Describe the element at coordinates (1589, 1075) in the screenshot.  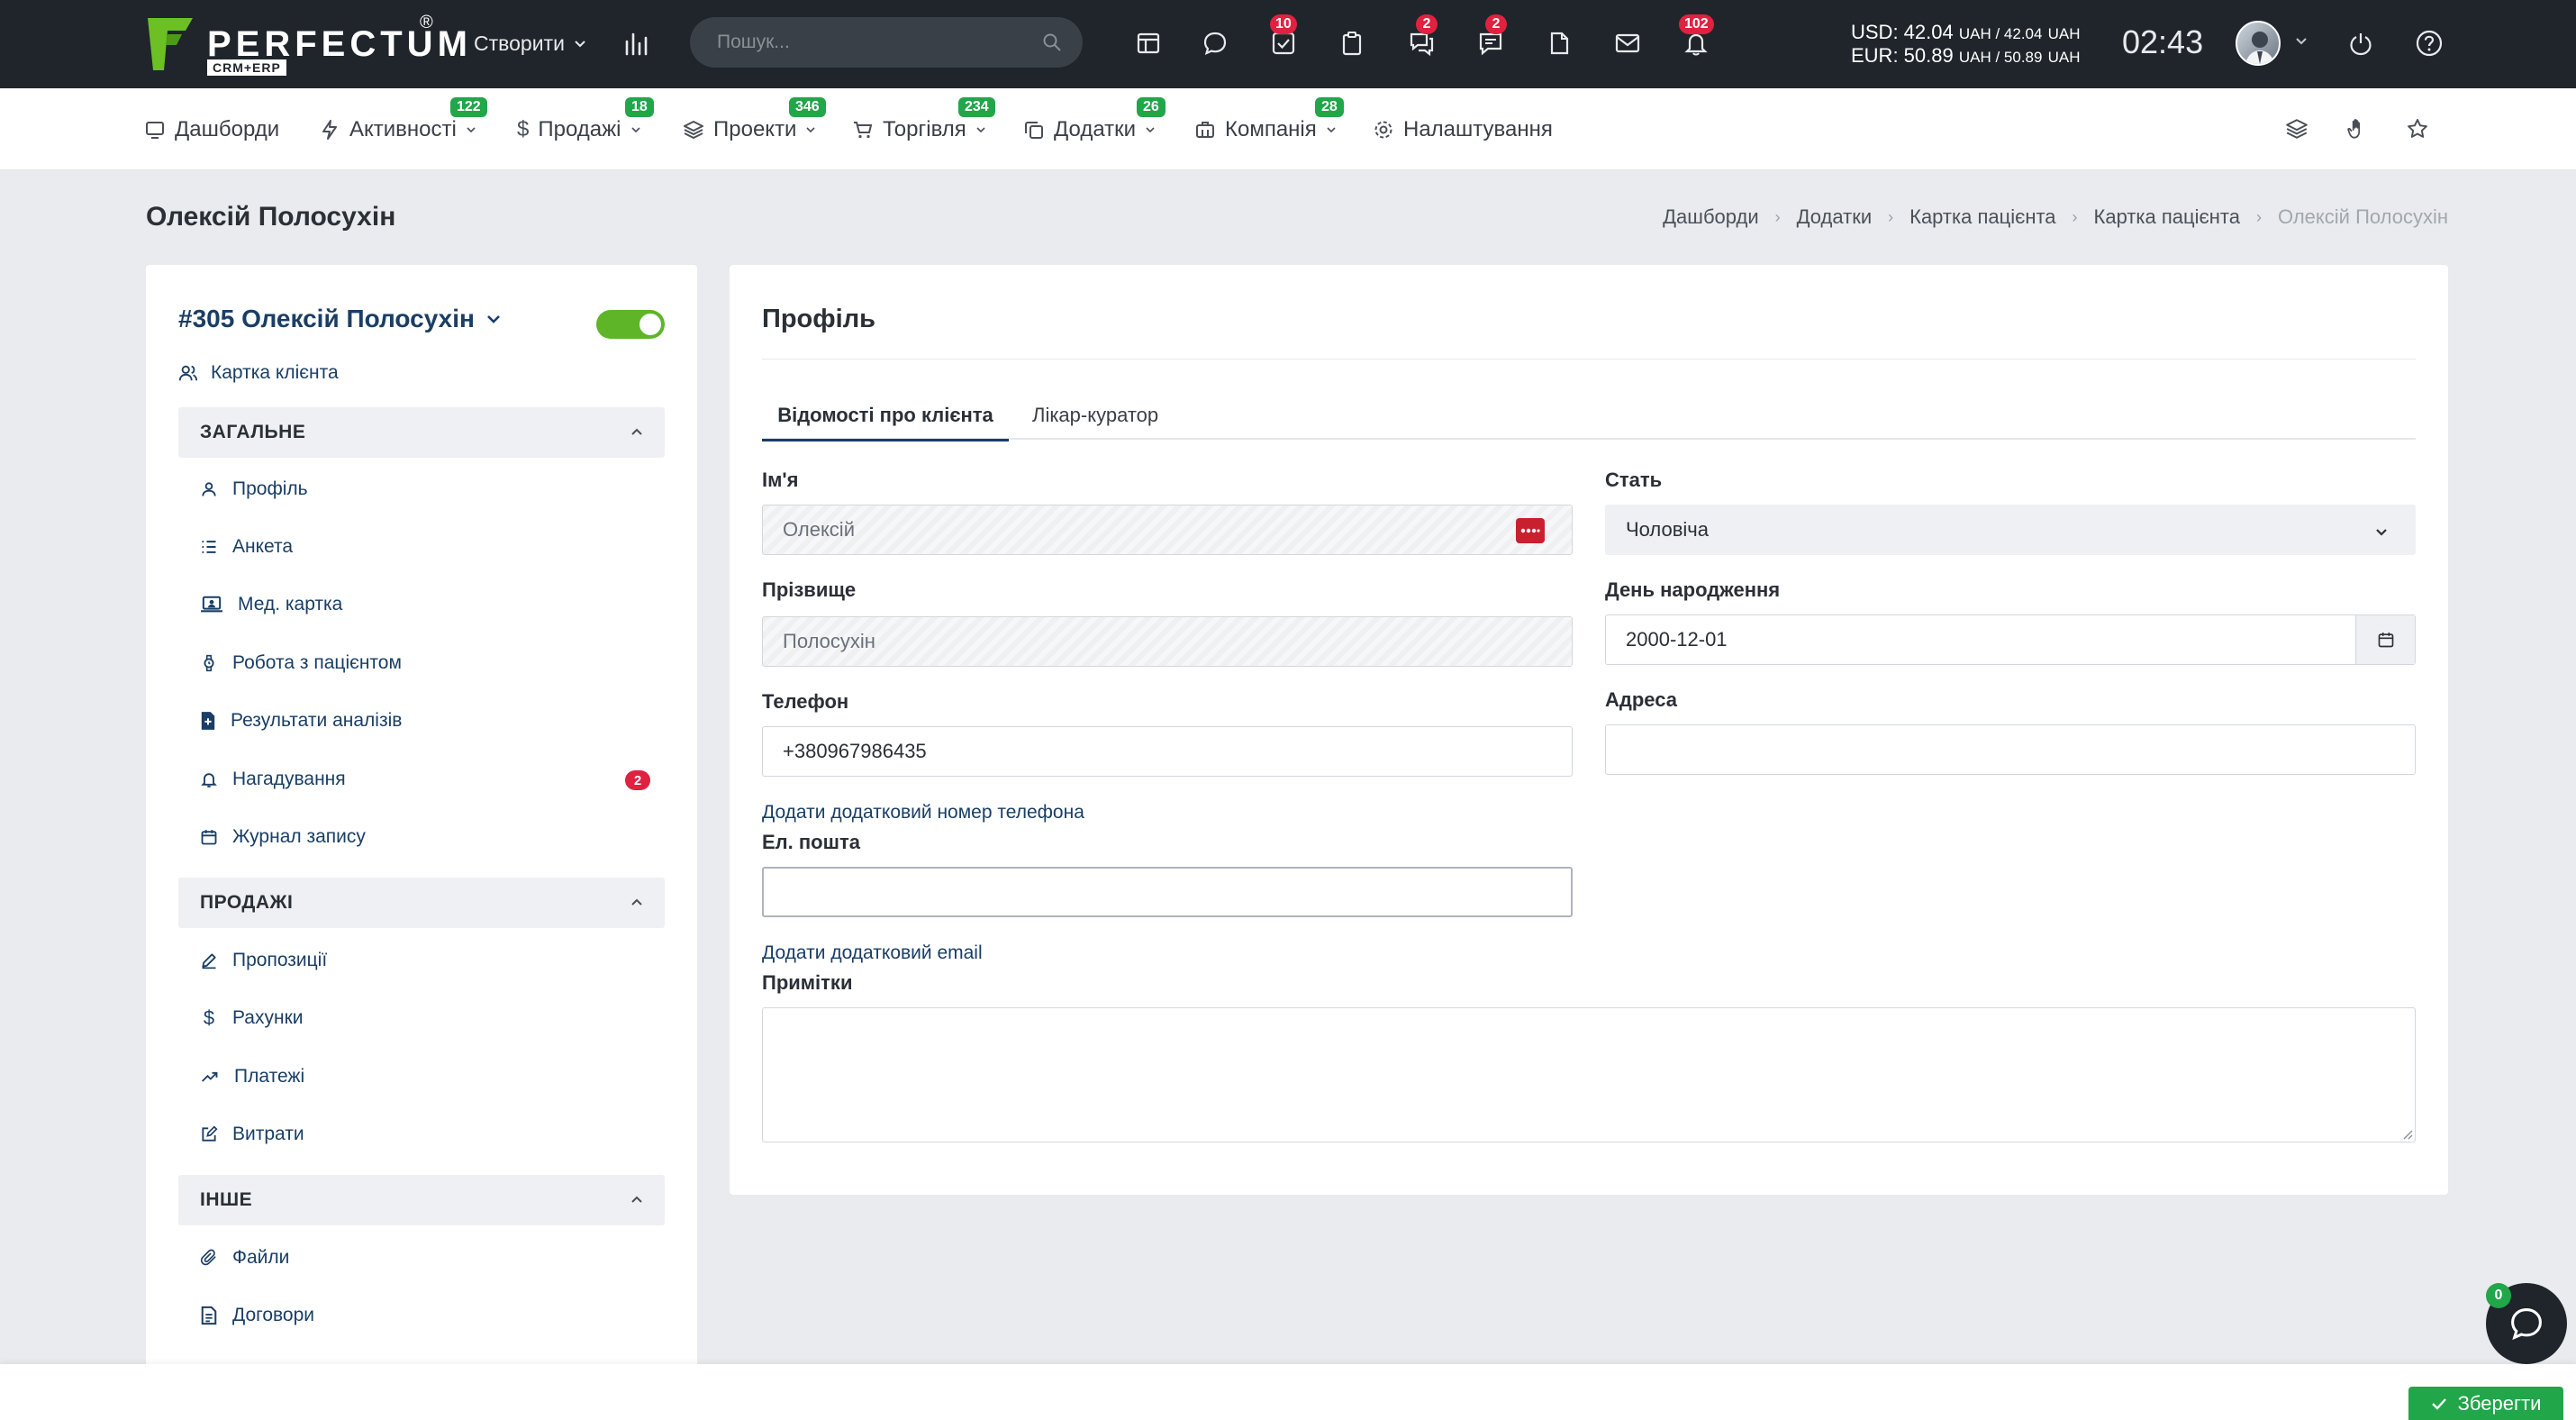
I see `notes-textarea` at that location.